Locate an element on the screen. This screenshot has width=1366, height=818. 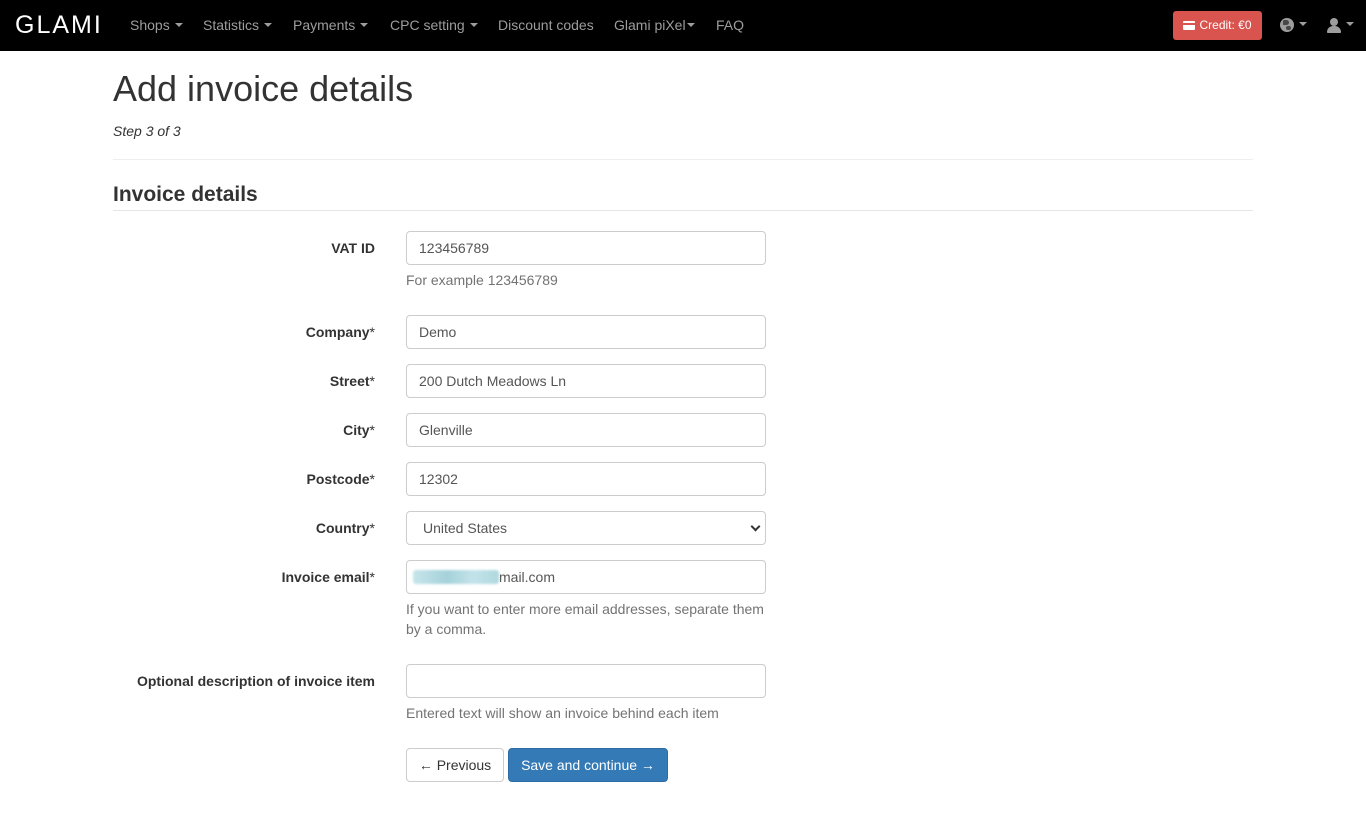
nav-discount-codes-label: Discount codes is located at coordinates (546, 25).